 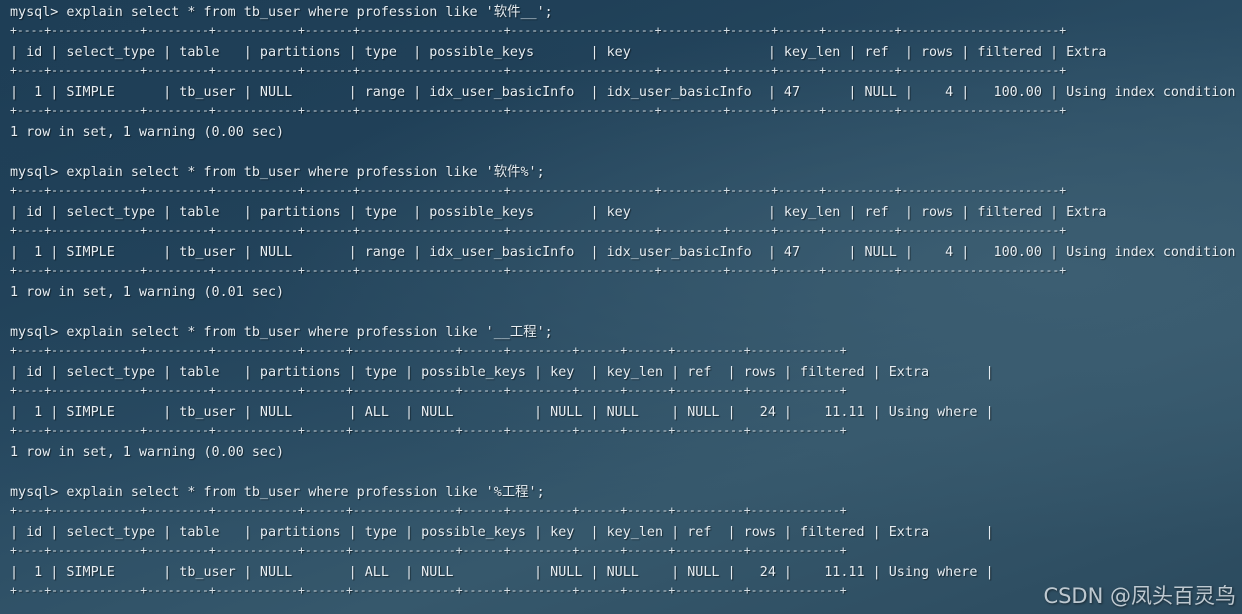 I want to click on result-footer: 1 row in set, 1 warning (0.01 sec), so click(x=147, y=292).